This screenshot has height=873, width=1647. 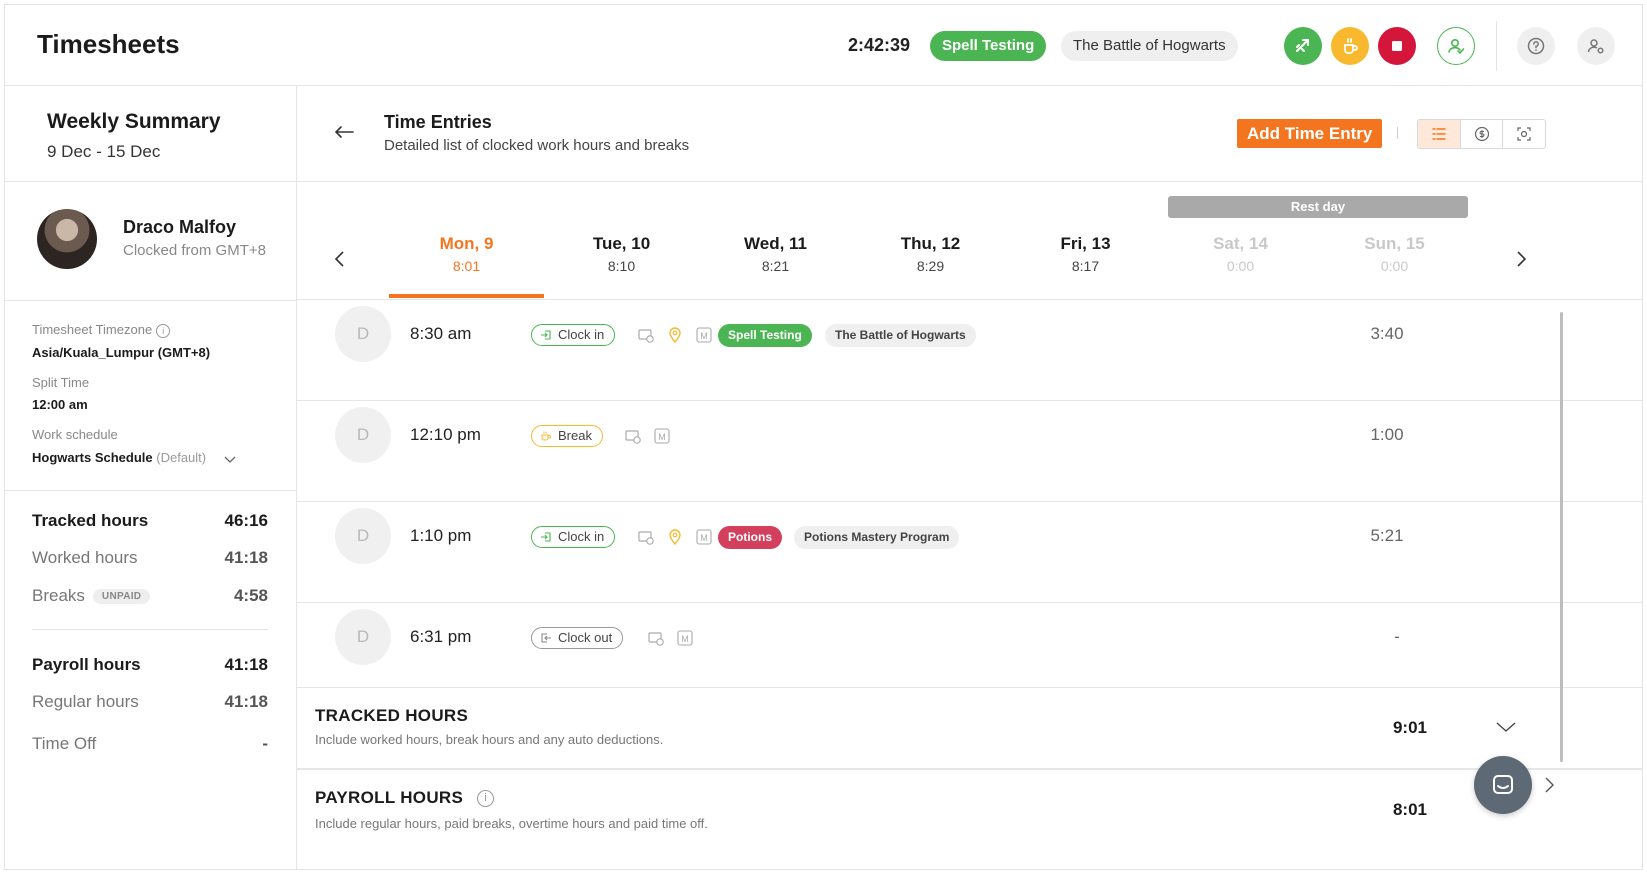 What do you see at coordinates (121, 352) in the screenshot?
I see `timezone-value: Asia/Kuala_Lumpur (GMT+8)` at bounding box center [121, 352].